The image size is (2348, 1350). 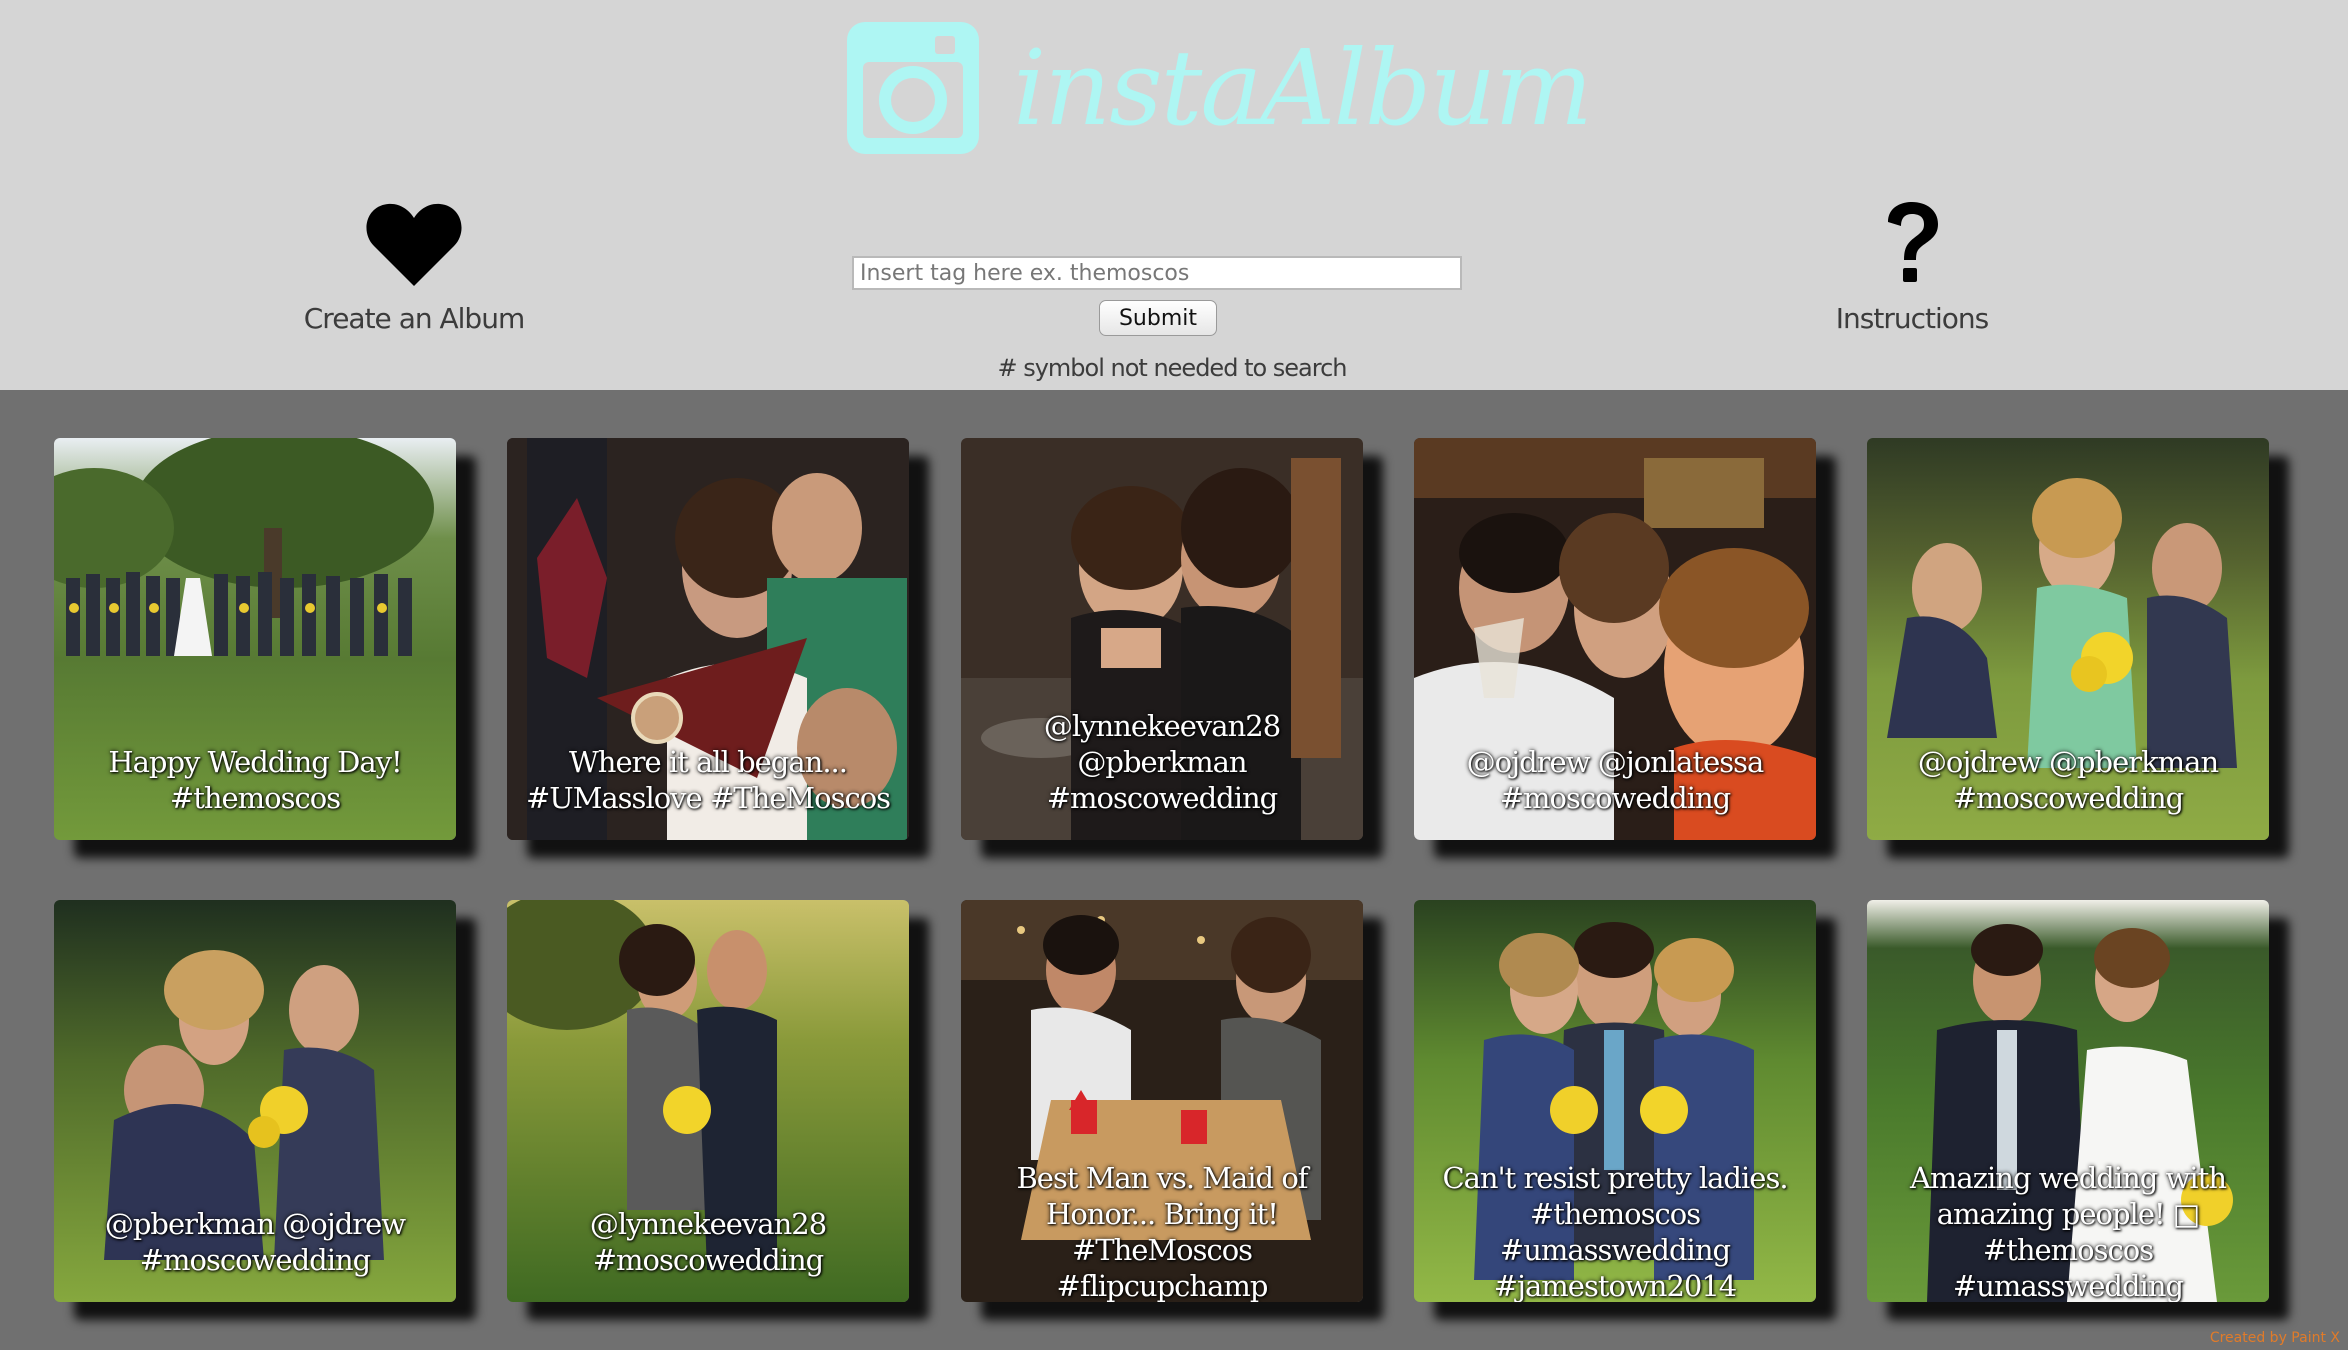 What do you see at coordinates (1157, 273) in the screenshot?
I see `tag-search-input` at bounding box center [1157, 273].